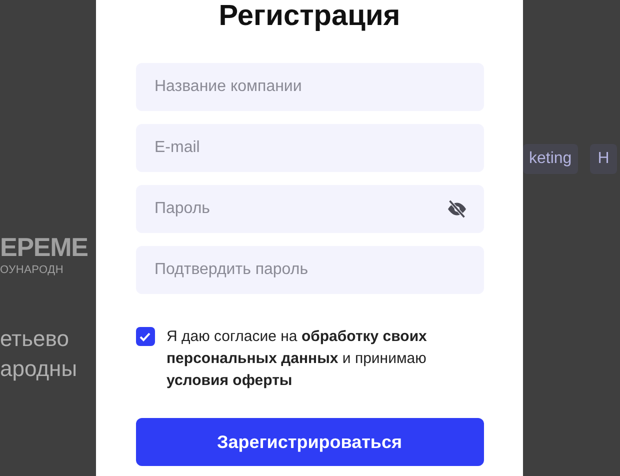  What do you see at coordinates (310, 442) in the screenshot?
I see `register-button: Зарегистрироваться` at bounding box center [310, 442].